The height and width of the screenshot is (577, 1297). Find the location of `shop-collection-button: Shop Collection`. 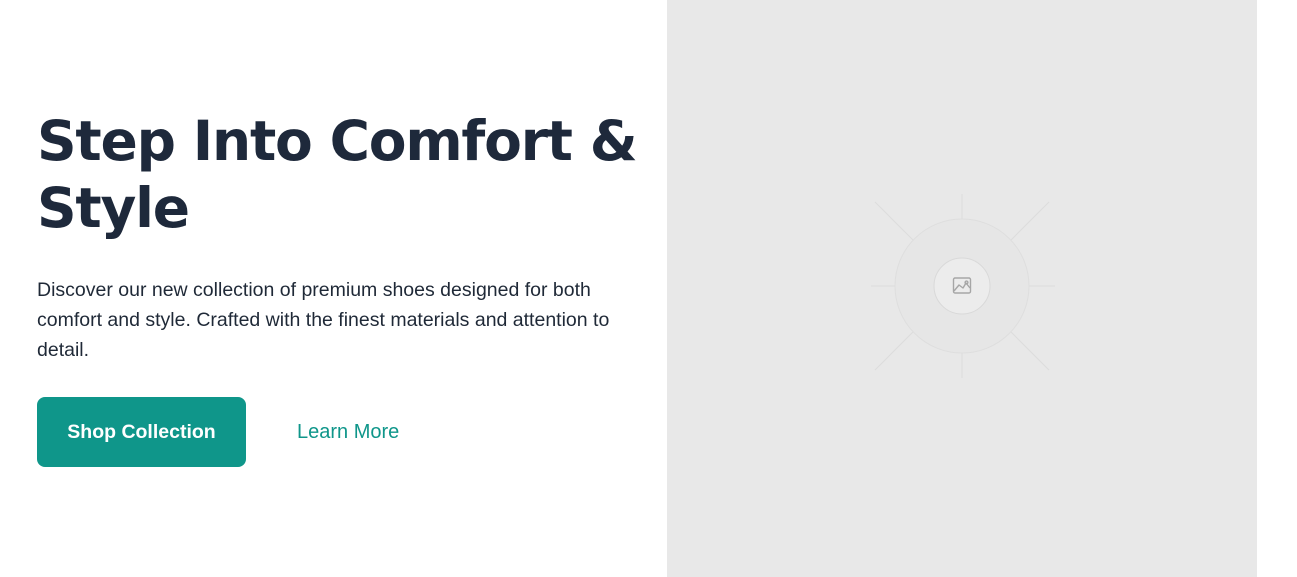

shop-collection-button: Shop Collection is located at coordinates (141, 432).